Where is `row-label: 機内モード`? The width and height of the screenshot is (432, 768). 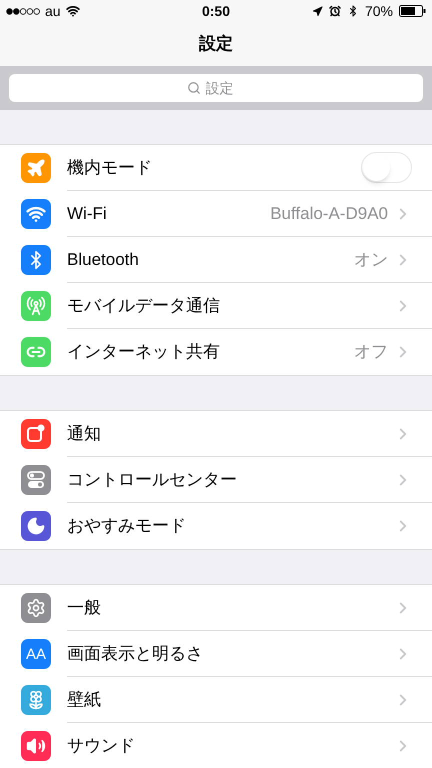
row-label: 機内モード is located at coordinates (110, 167).